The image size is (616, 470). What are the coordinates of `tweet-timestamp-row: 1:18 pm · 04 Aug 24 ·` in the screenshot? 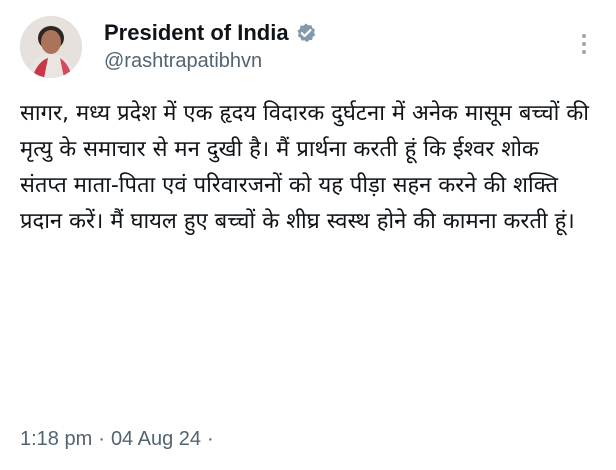 It's located at (117, 439).